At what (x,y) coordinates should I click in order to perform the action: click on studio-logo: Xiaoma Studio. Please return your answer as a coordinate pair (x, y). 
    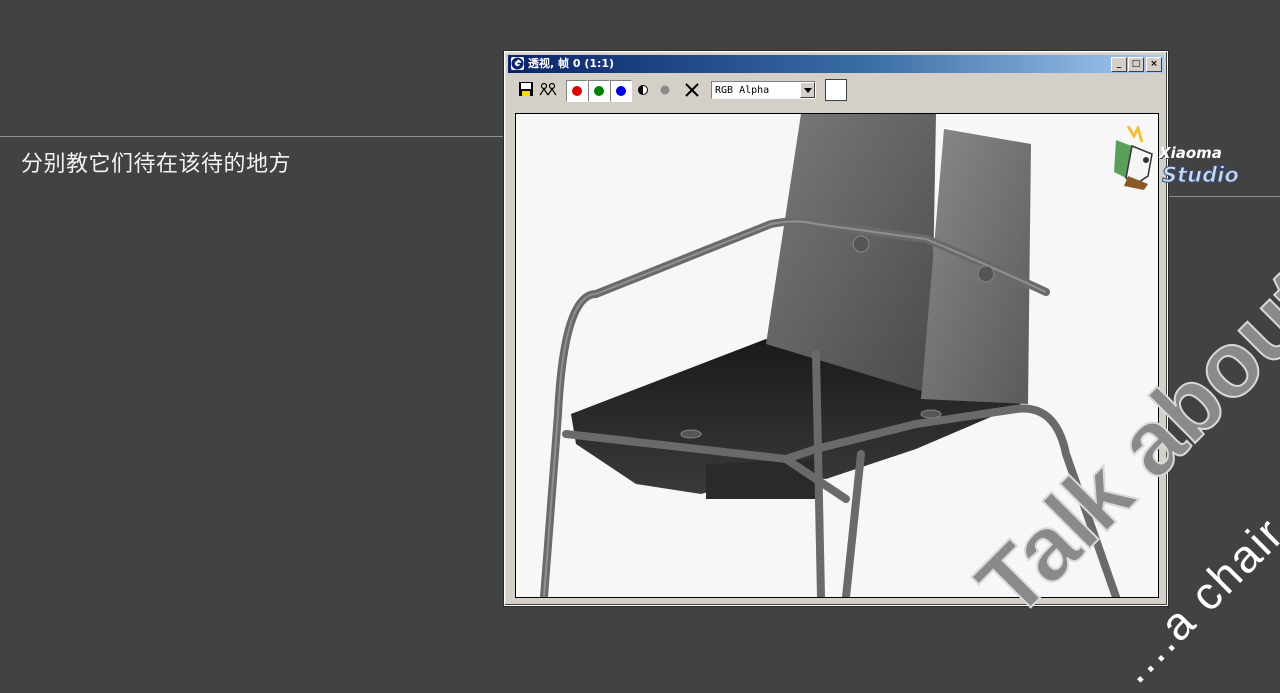
    Looking at the image, I should click on (1177, 161).